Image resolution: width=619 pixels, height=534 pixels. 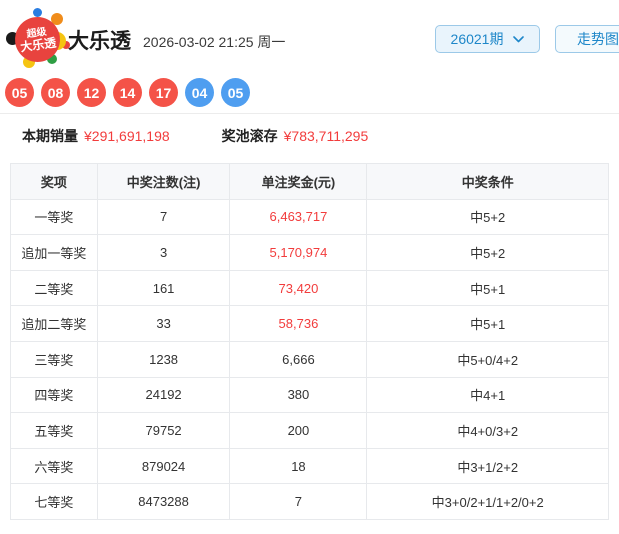 I want to click on logo-text-bottom: 大乐透, so click(x=38, y=44).